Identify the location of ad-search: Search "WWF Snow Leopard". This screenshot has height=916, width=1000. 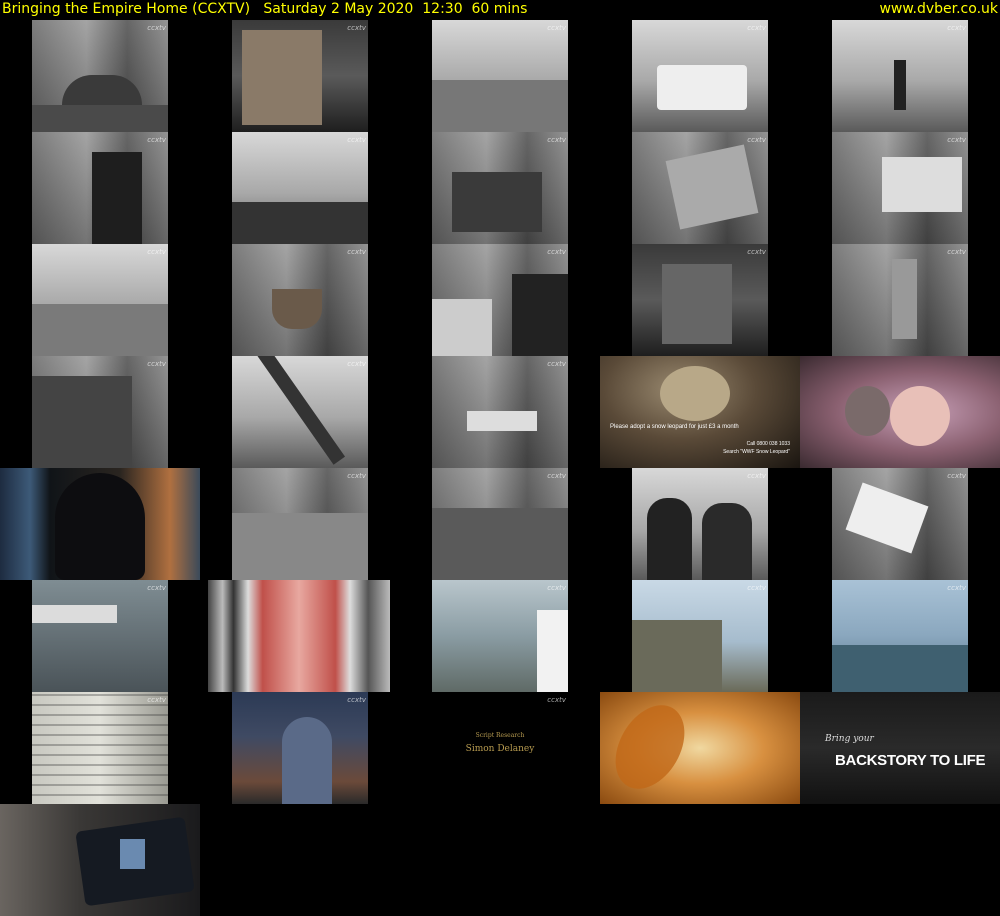
(756, 452).